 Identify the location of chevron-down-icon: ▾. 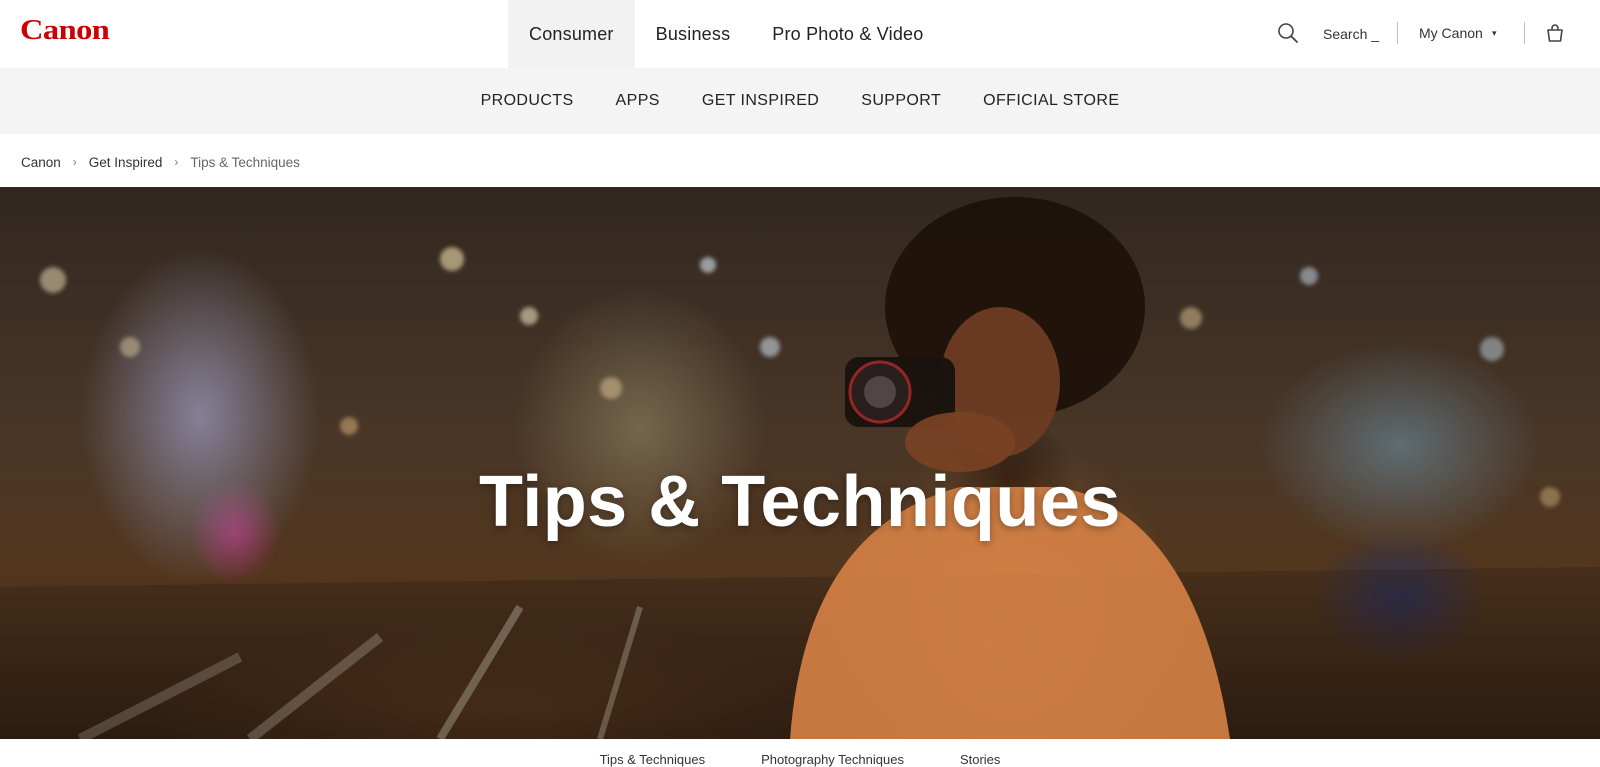
(1494, 33).